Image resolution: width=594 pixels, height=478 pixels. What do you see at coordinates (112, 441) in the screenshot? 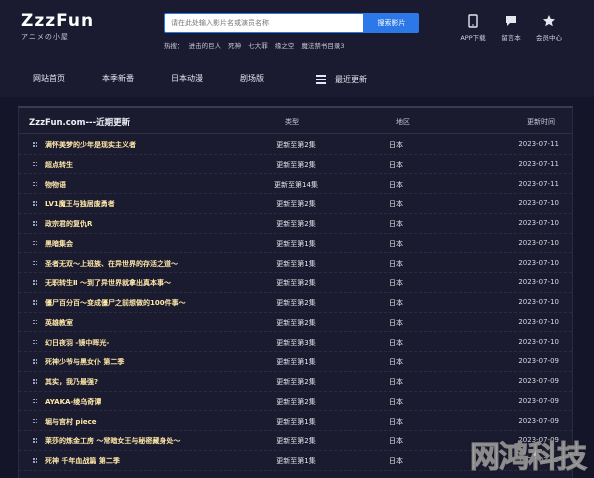
I see `anime-title-link: 莱莎的炼金工房 ～常暗女王与秘密藏身处～` at bounding box center [112, 441].